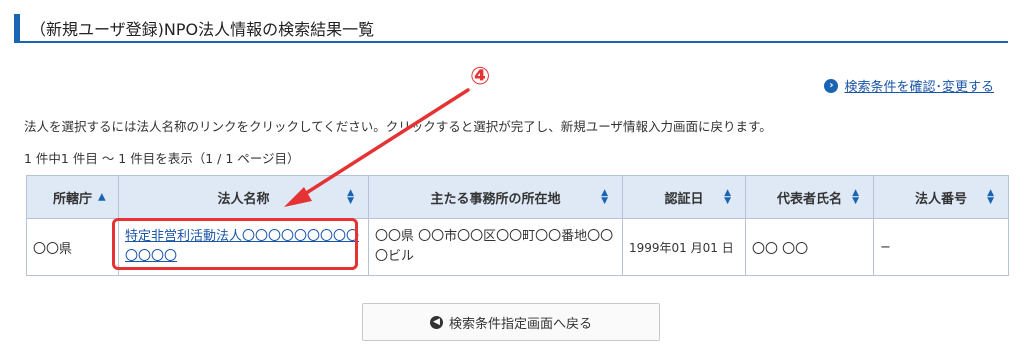  What do you see at coordinates (809, 247) in the screenshot?
I see `cell-representative: 〇〇 〇〇` at bounding box center [809, 247].